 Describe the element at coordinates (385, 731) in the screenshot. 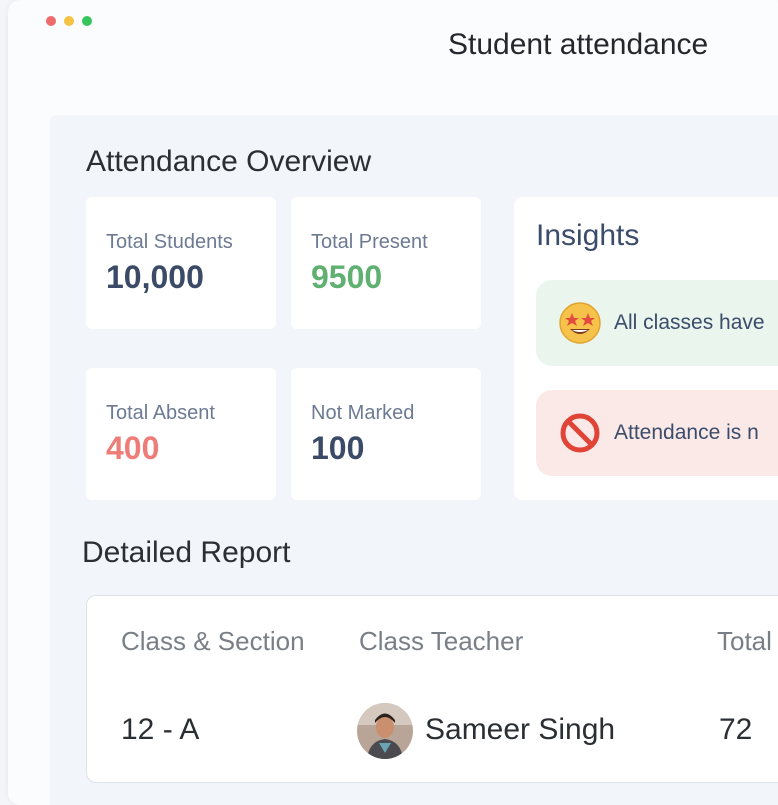

I see `teacher-avatar` at that location.